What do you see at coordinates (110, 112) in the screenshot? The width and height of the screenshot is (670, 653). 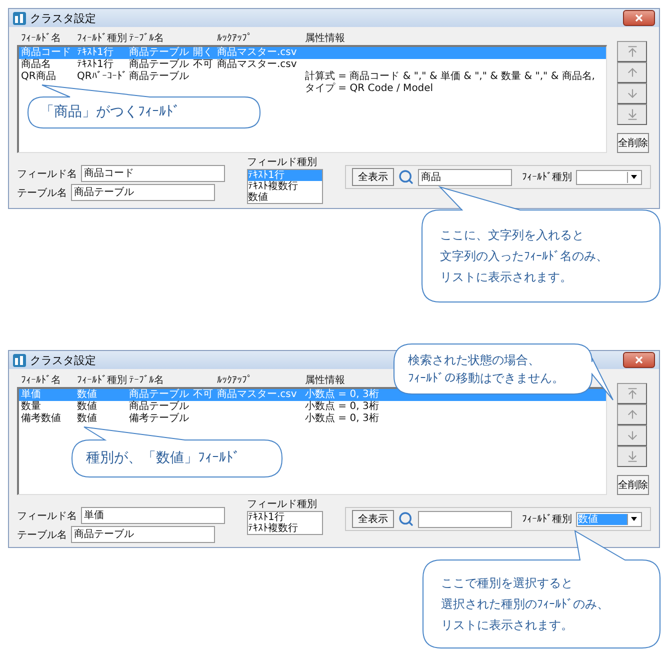 I see `callout-tooltip-text: 「商品」がつくﾌｨｰﾙﾄﾞ` at bounding box center [110, 112].